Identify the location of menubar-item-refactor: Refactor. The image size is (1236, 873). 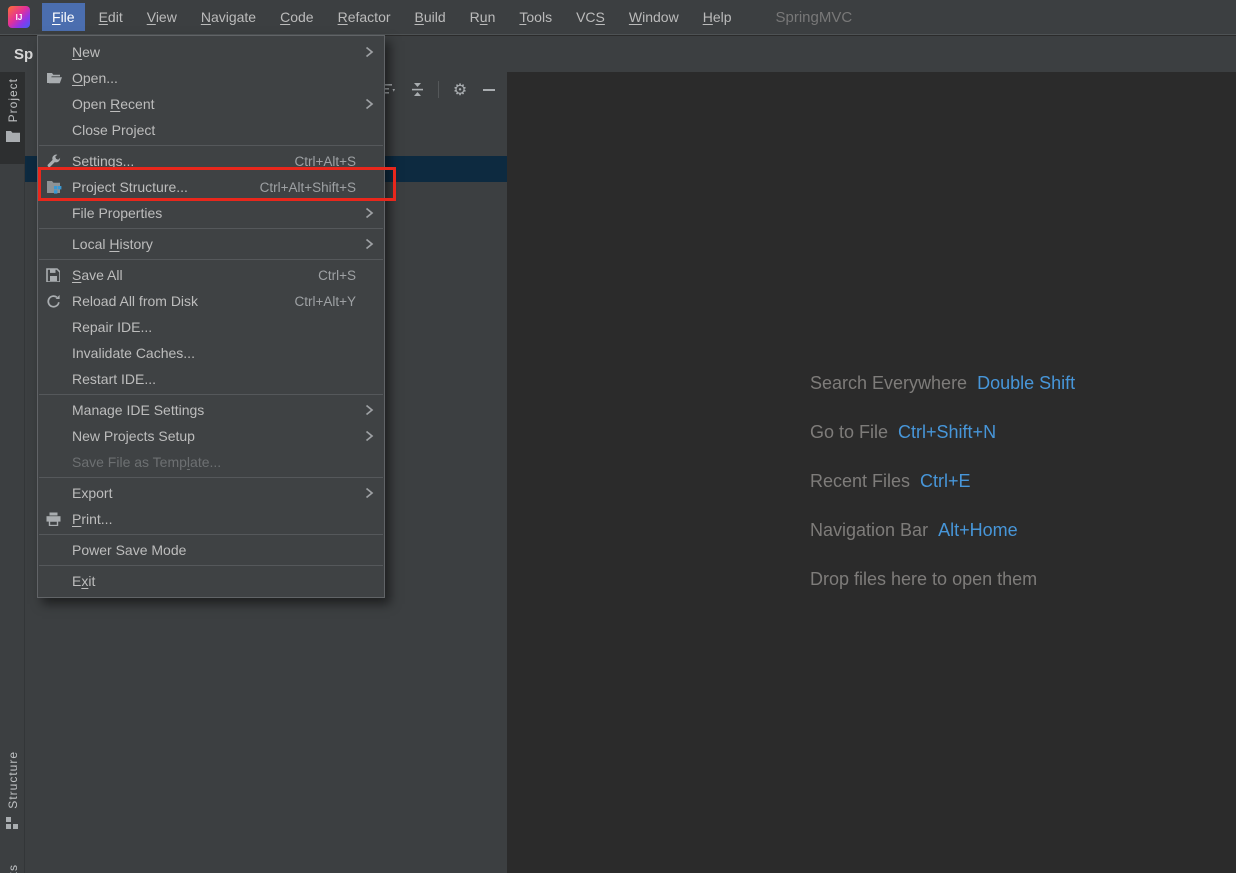
(364, 17).